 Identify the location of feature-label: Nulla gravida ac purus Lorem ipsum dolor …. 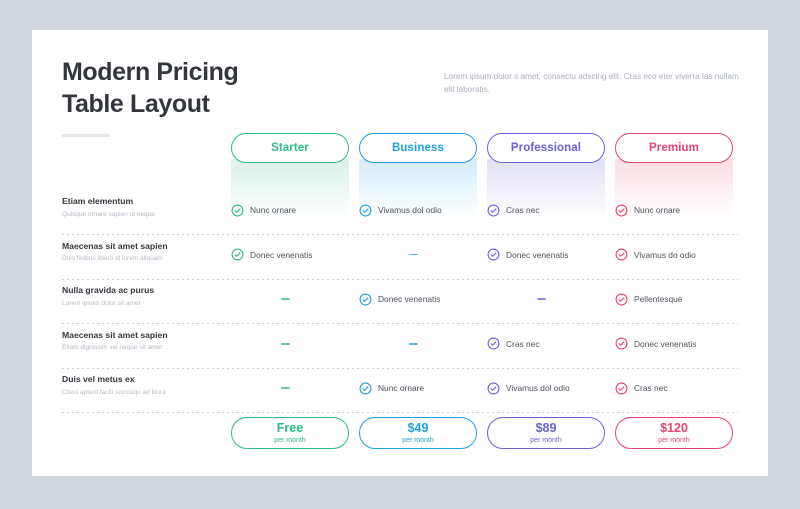
(146, 296).